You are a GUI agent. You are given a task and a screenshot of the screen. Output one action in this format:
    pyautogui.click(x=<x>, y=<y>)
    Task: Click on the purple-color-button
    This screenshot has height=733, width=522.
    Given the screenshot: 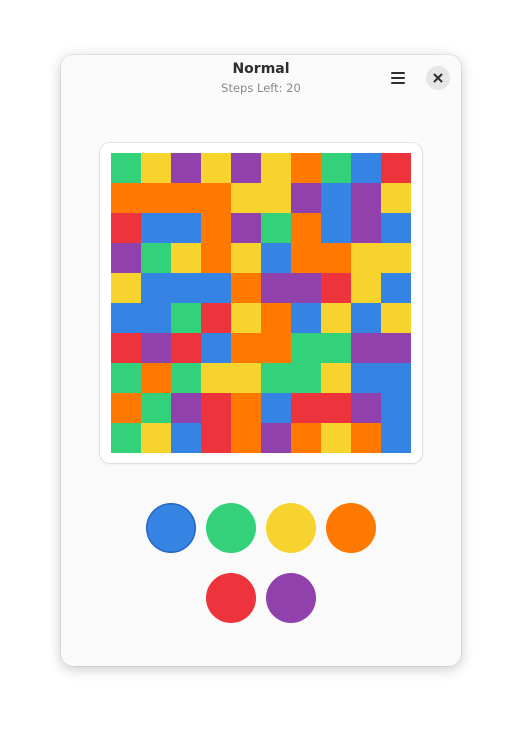 What is the action you would take?
    pyautogui.click(x=291, y=598)
    